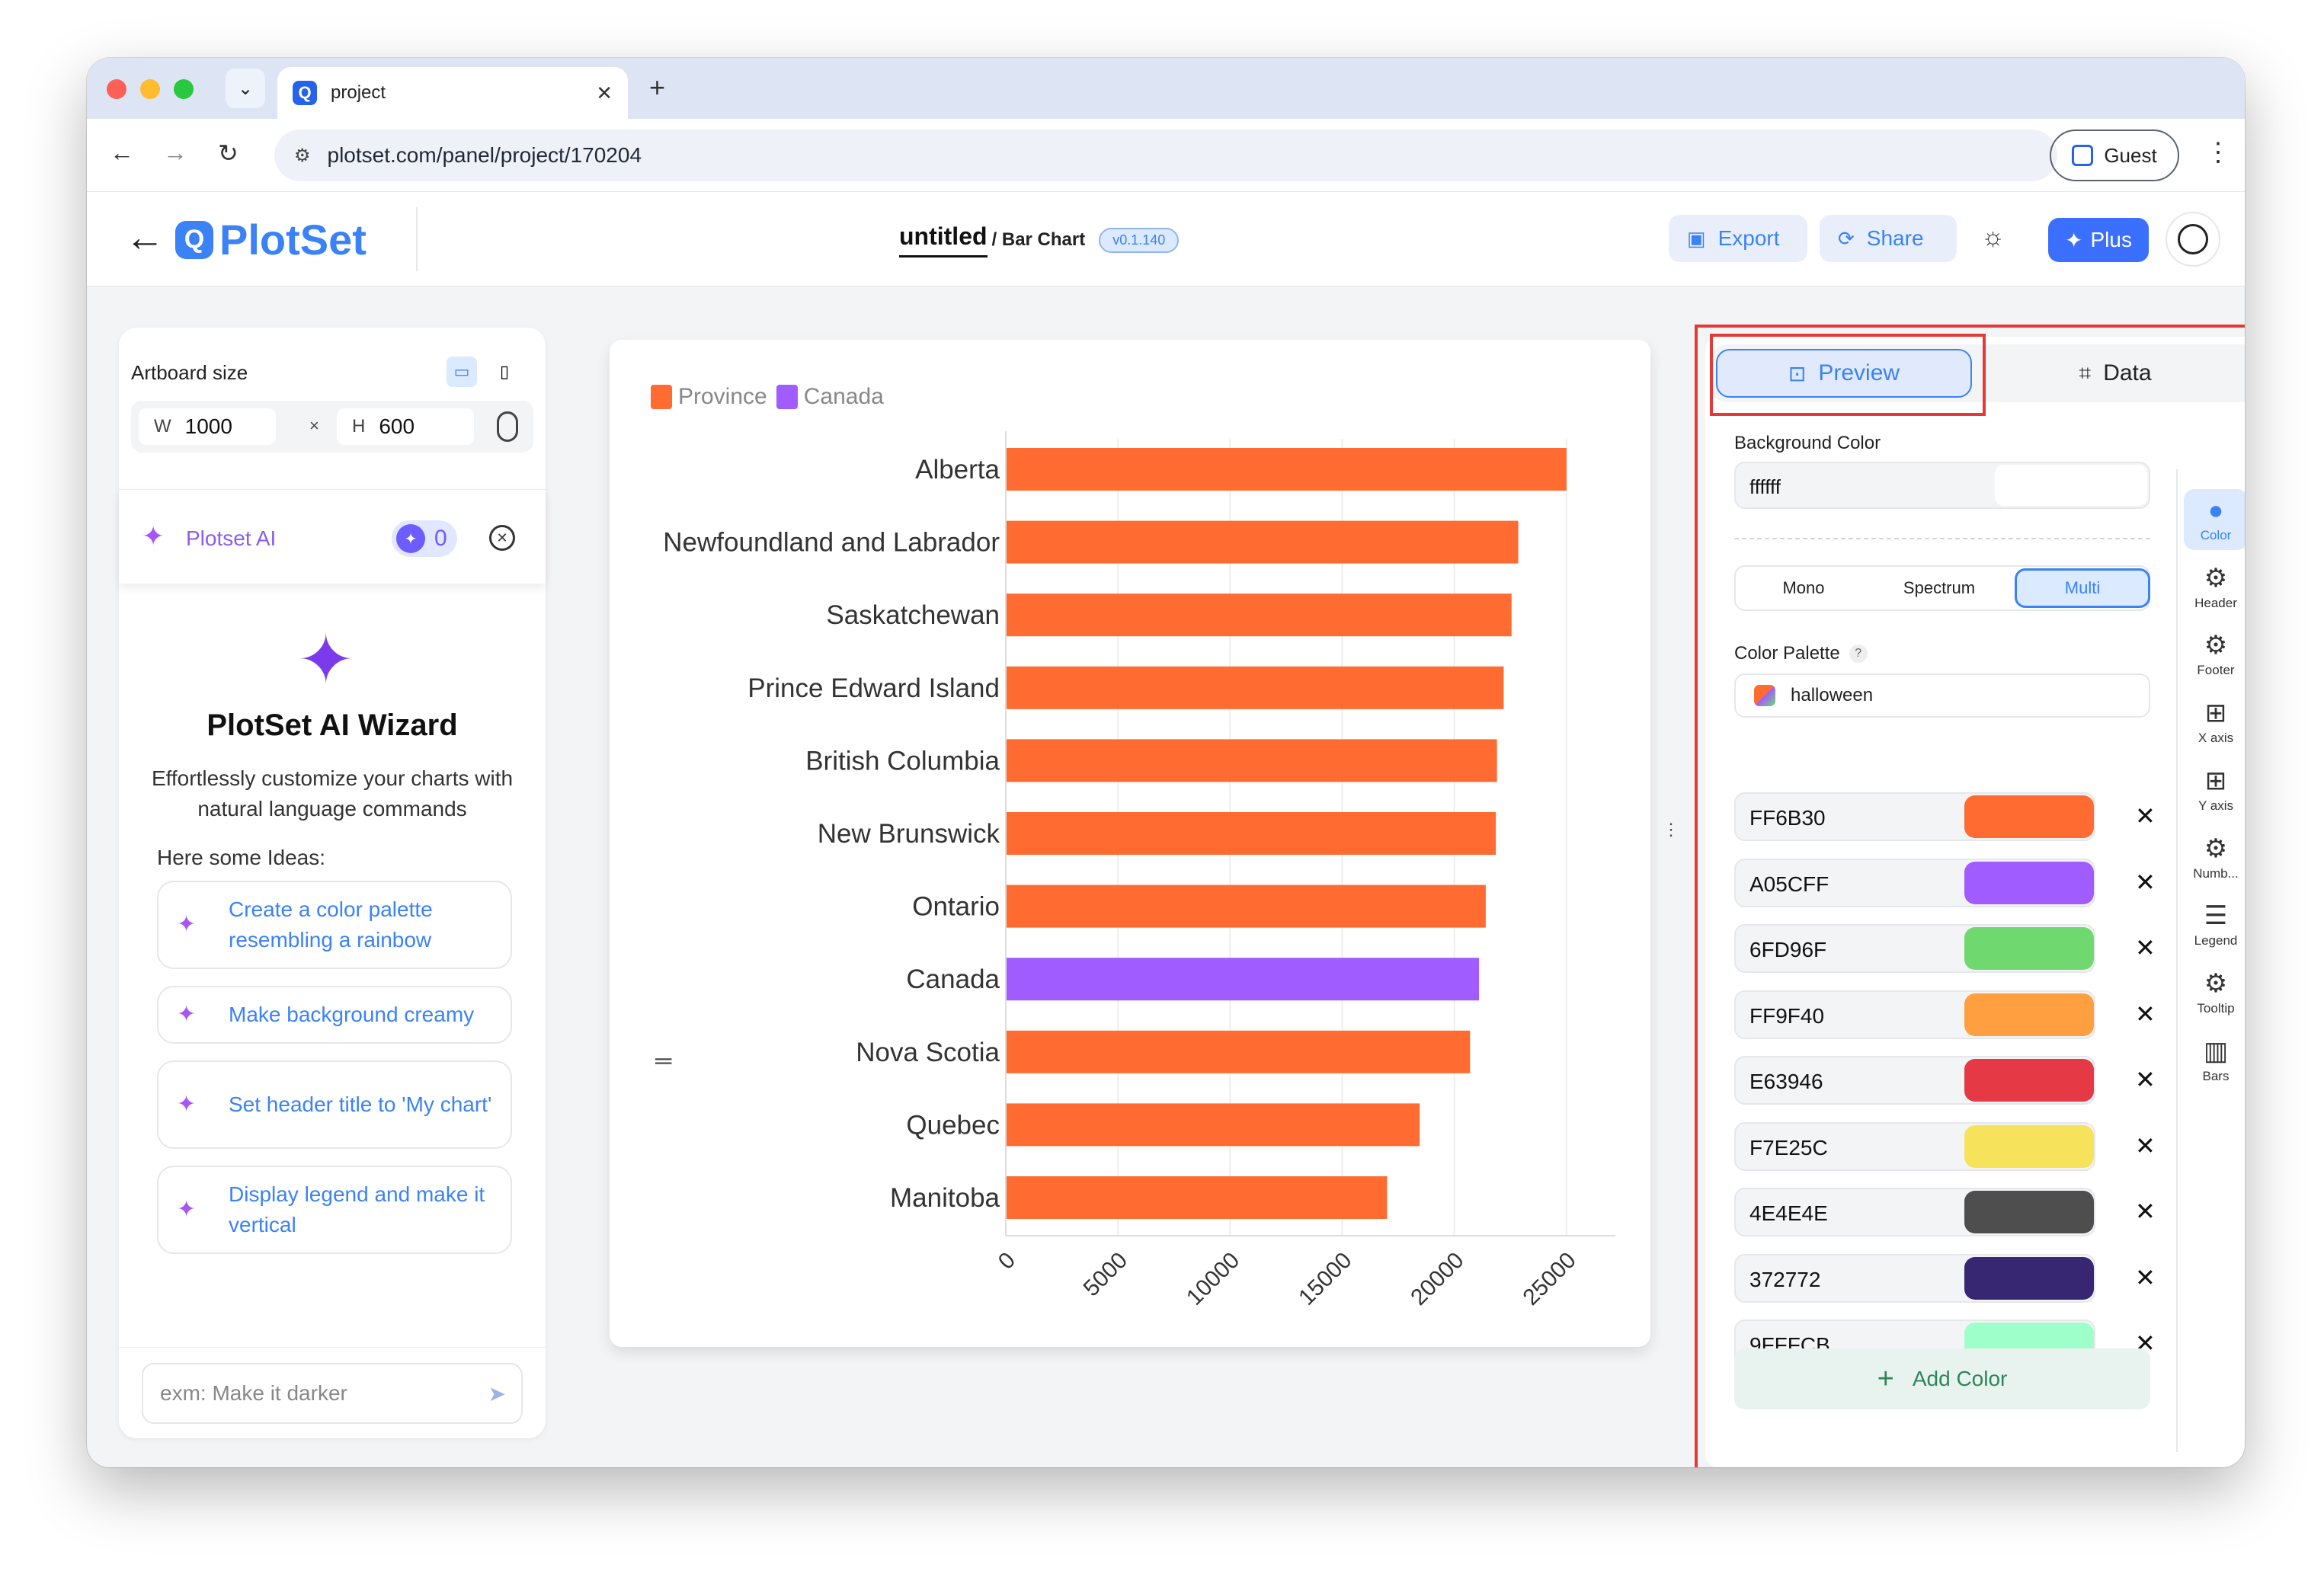  What do you see at coordinates (334, 1015) in the screenshot?
I see `idea-button: ✦ Make background creamy` at bounding box center [334, 1015].